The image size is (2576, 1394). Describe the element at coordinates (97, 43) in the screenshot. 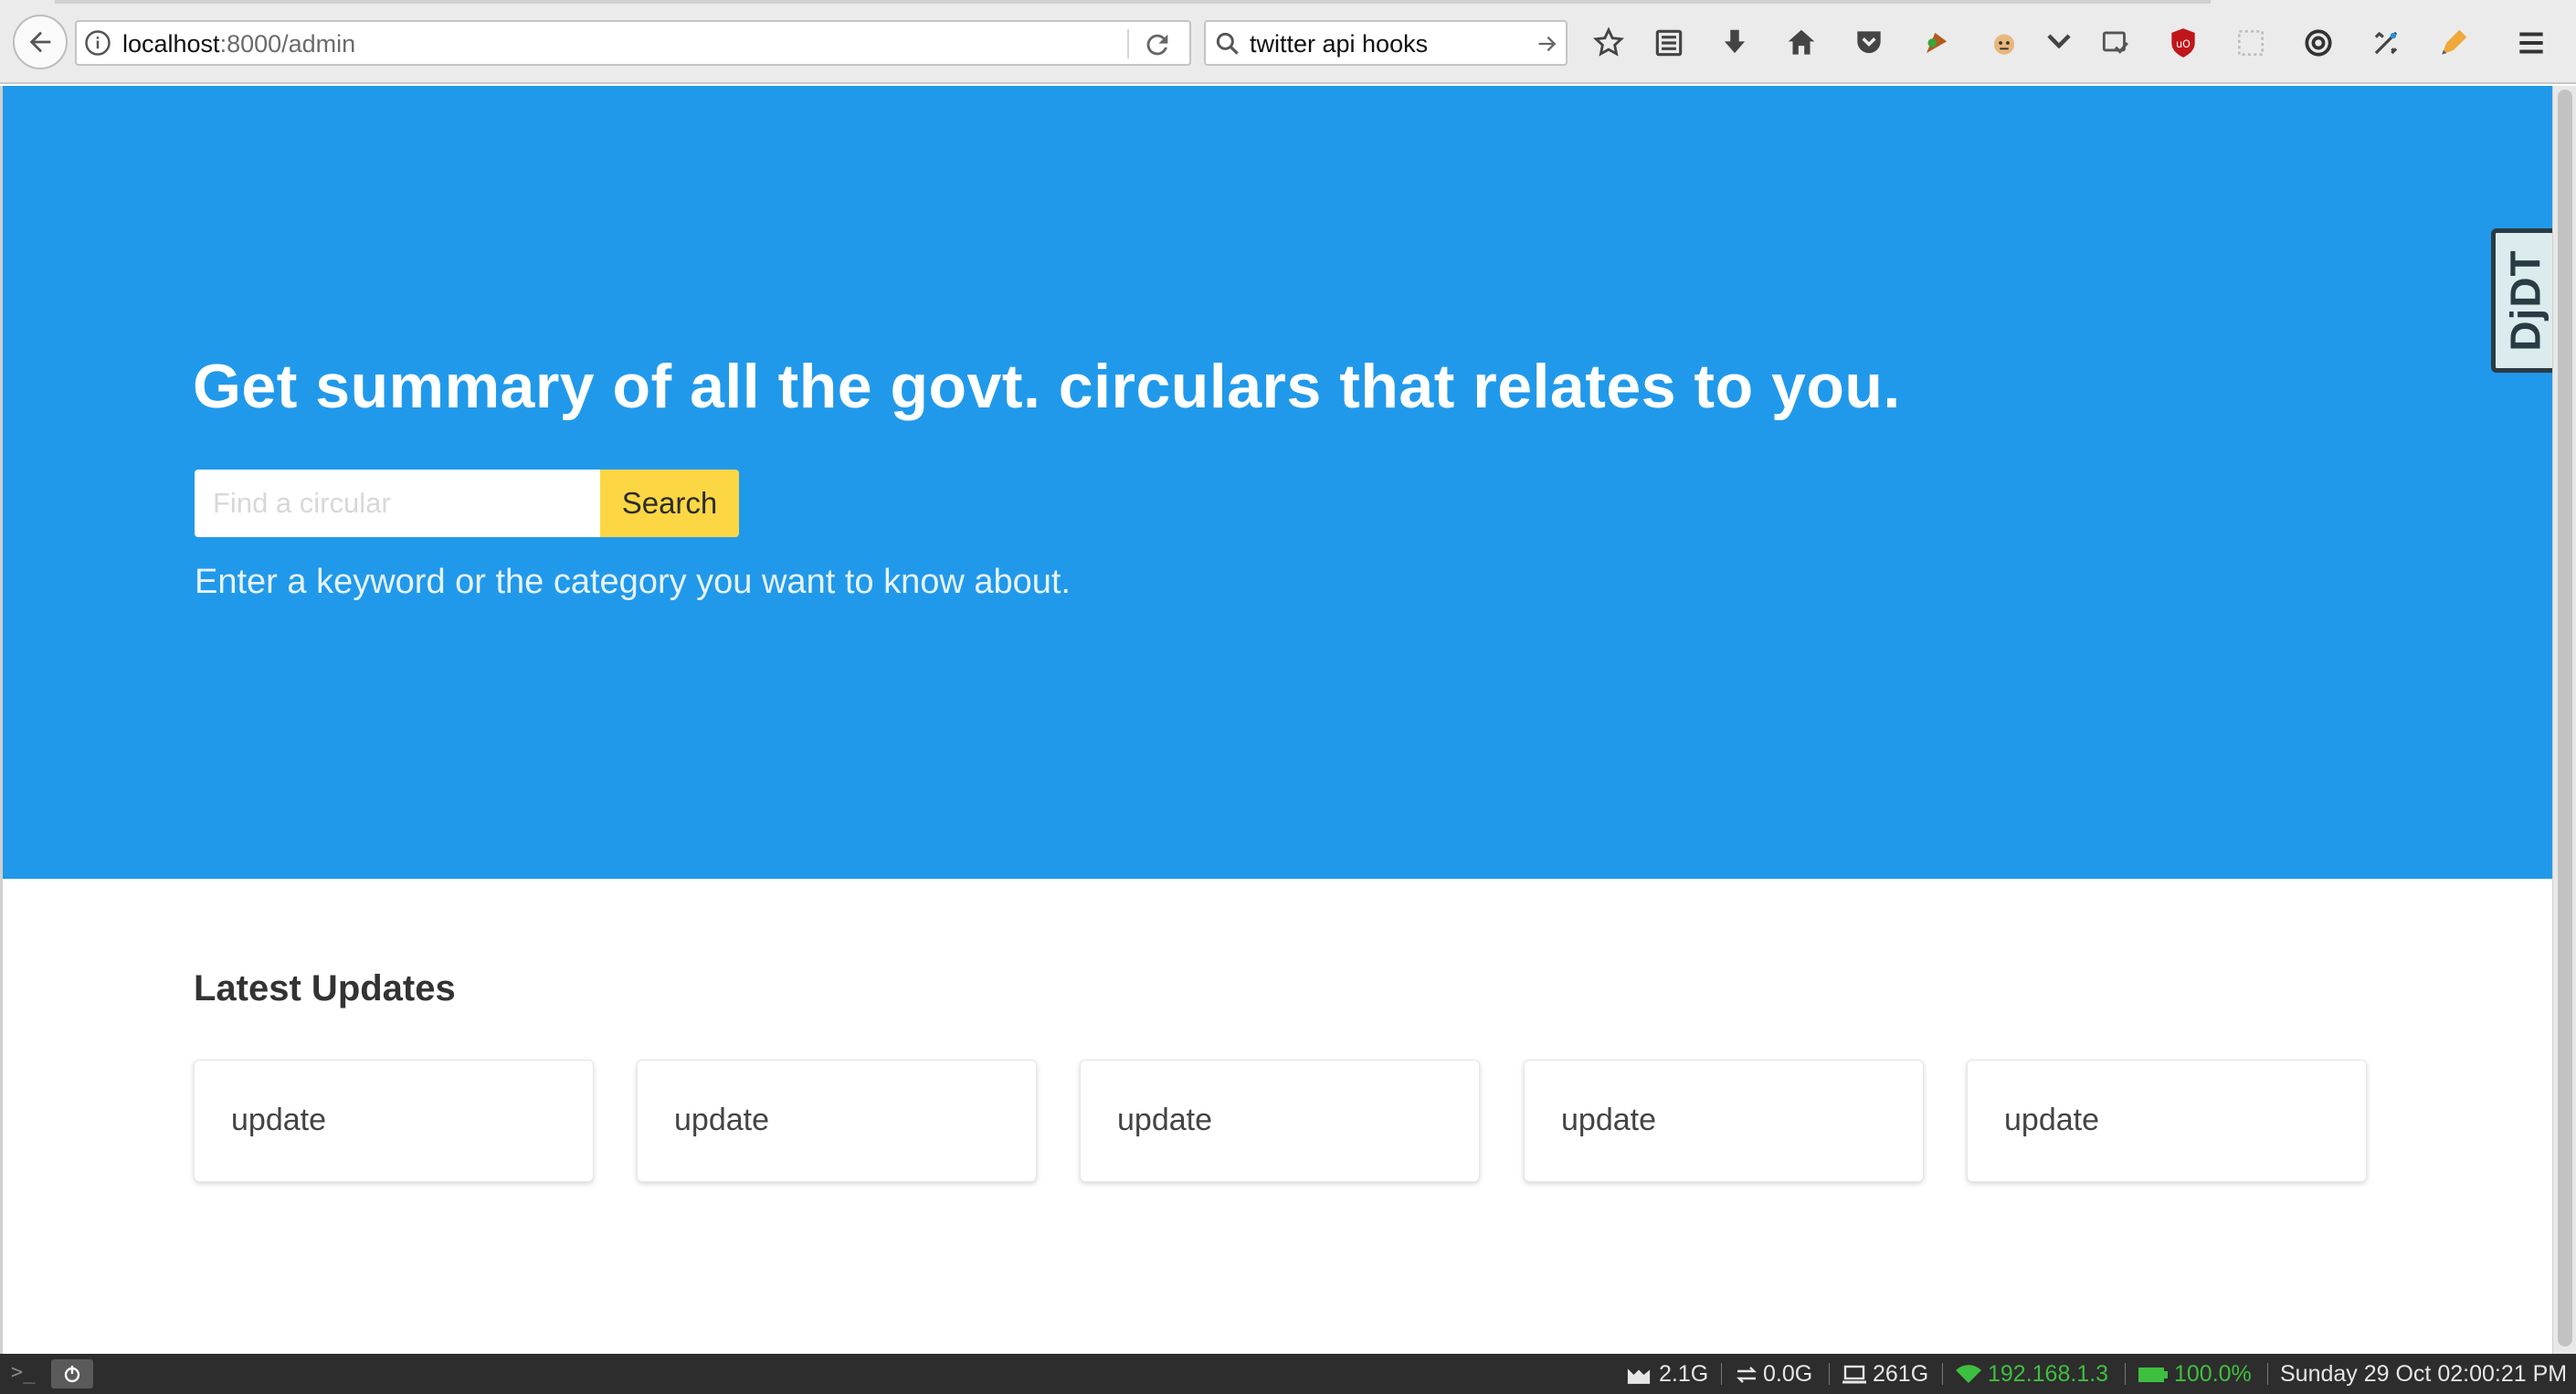

I see `info-icon` at that location.